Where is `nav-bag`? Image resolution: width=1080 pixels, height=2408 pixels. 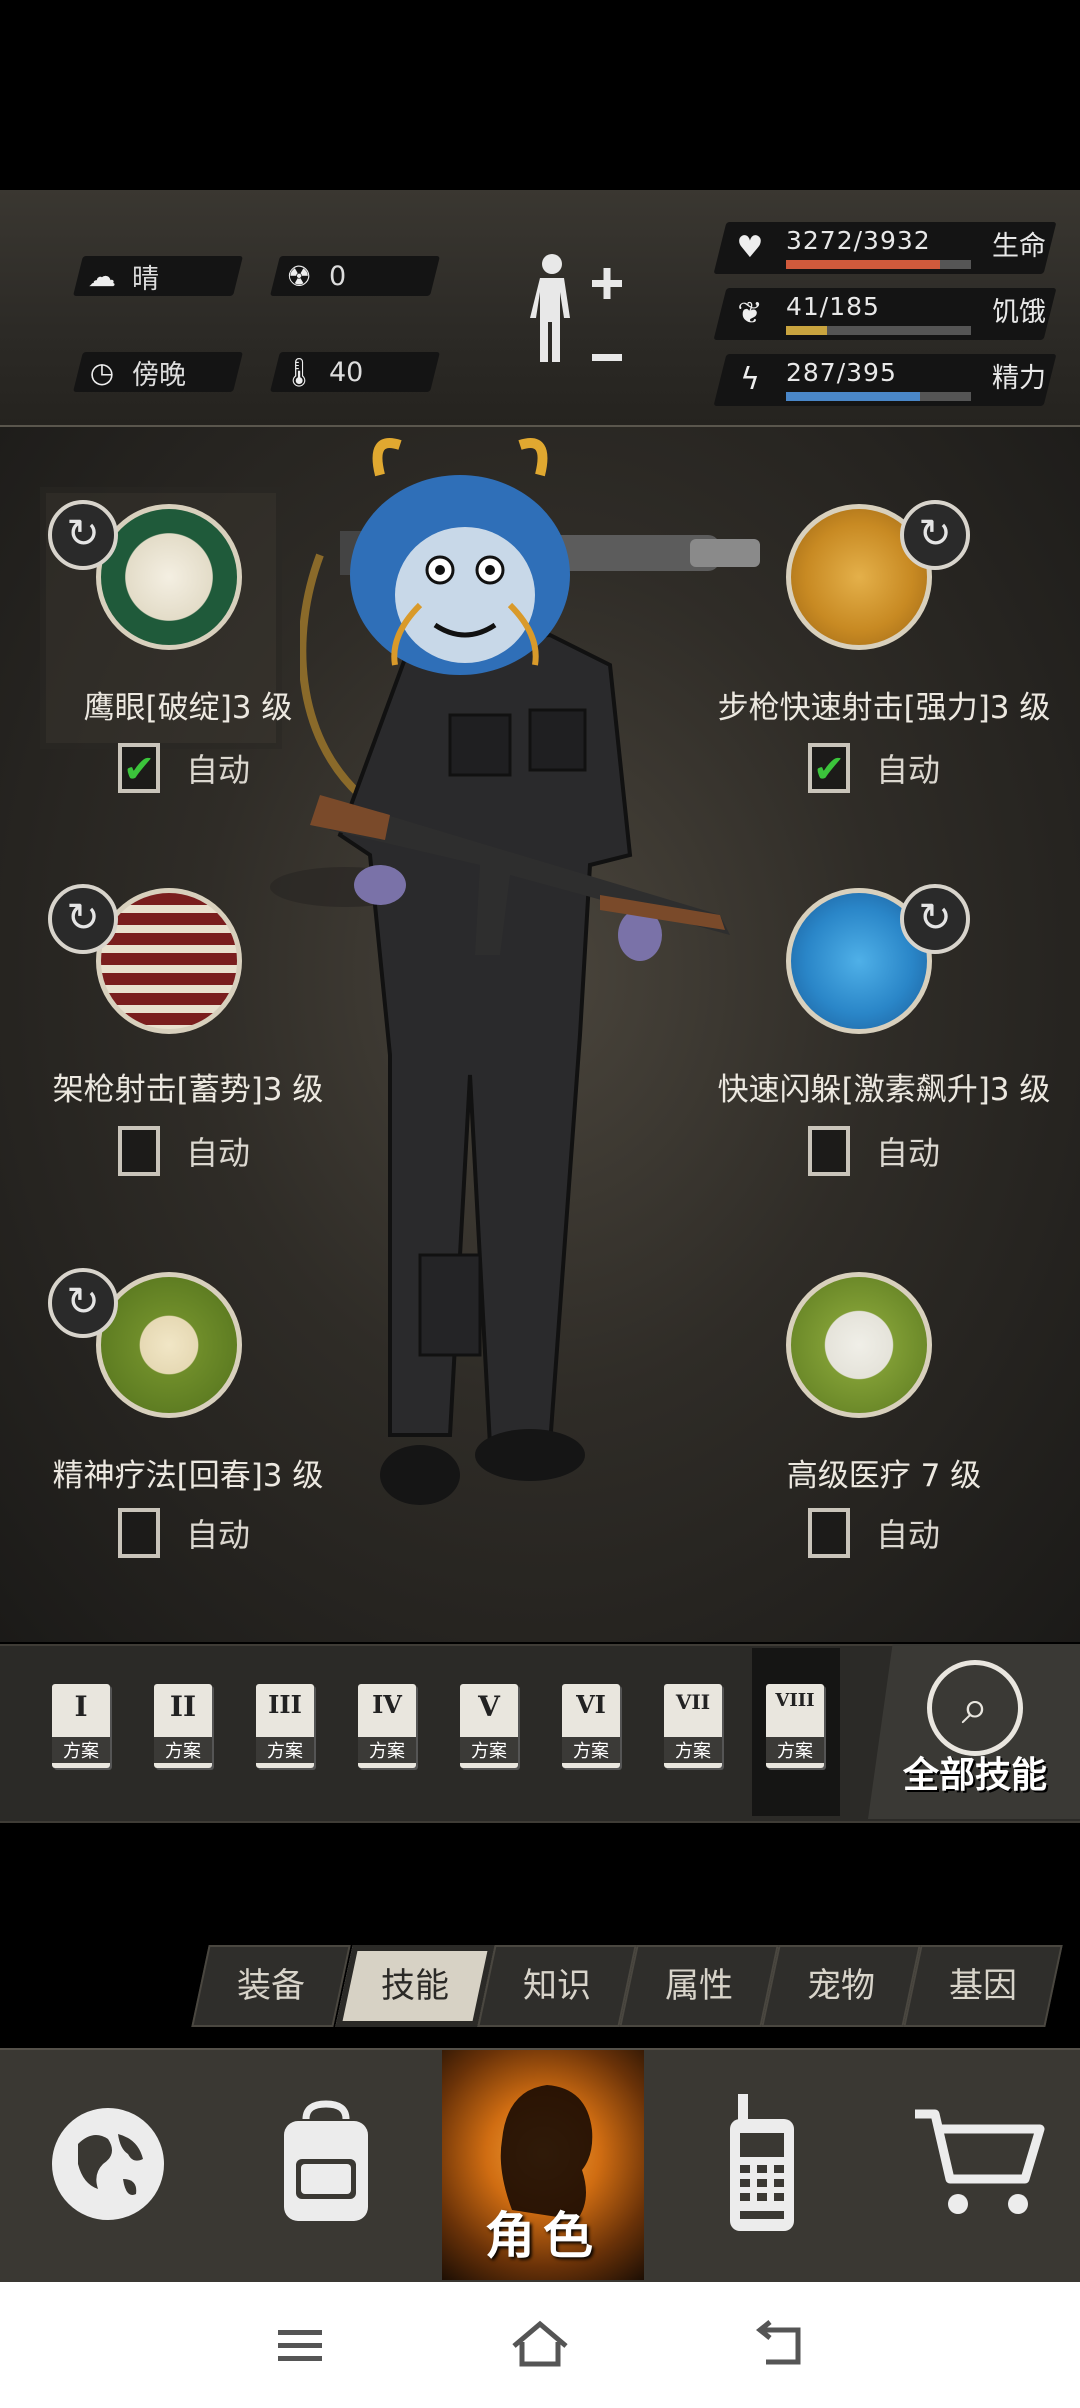 nav-bag is located at coordinates (326, 2164).